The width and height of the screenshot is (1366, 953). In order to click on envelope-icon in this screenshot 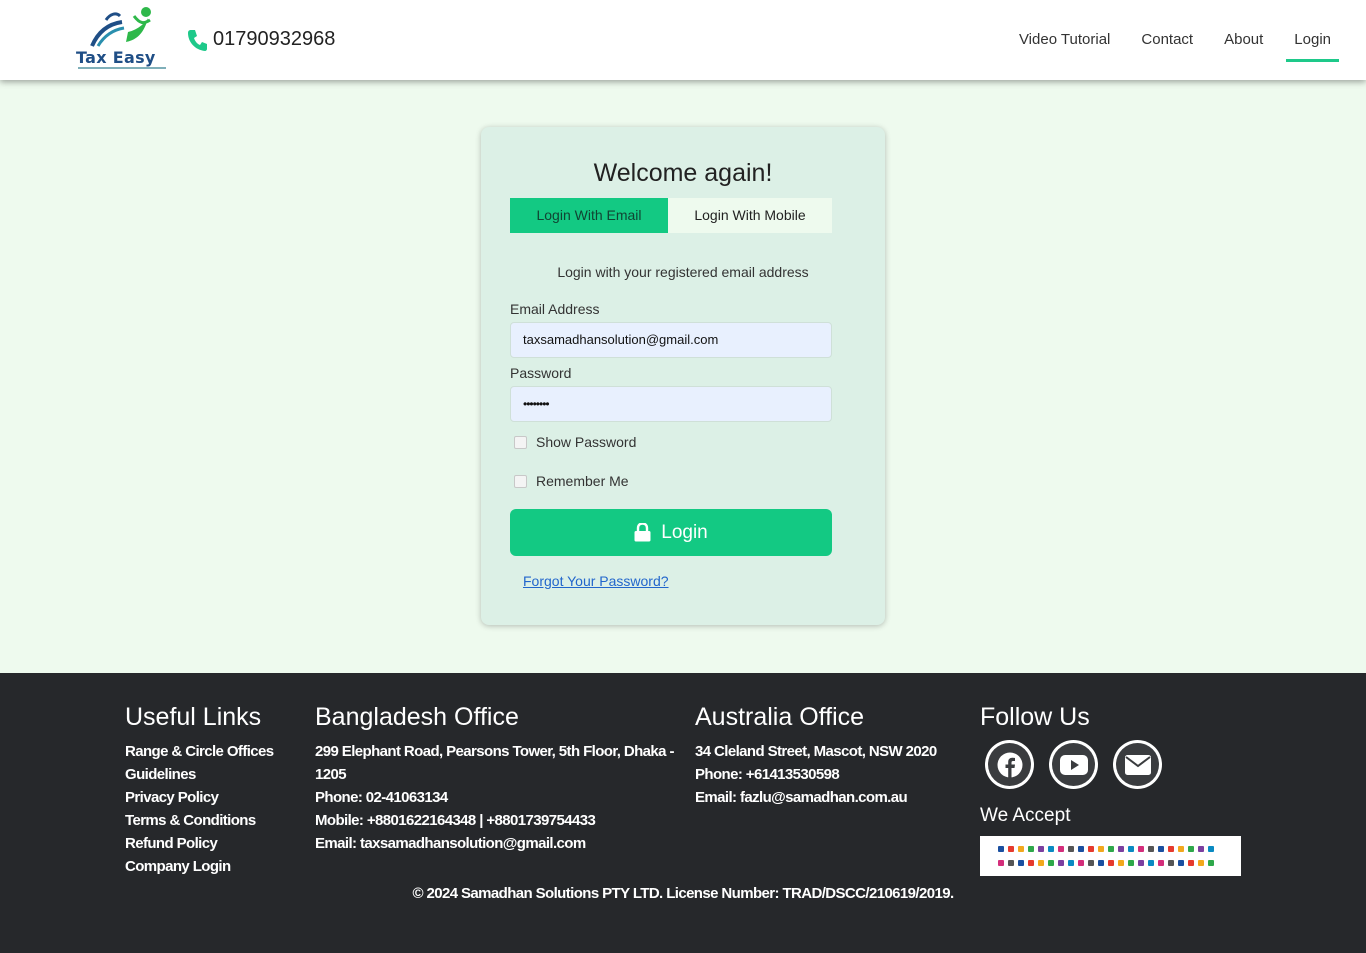, I will do `click(1137, 764)`.